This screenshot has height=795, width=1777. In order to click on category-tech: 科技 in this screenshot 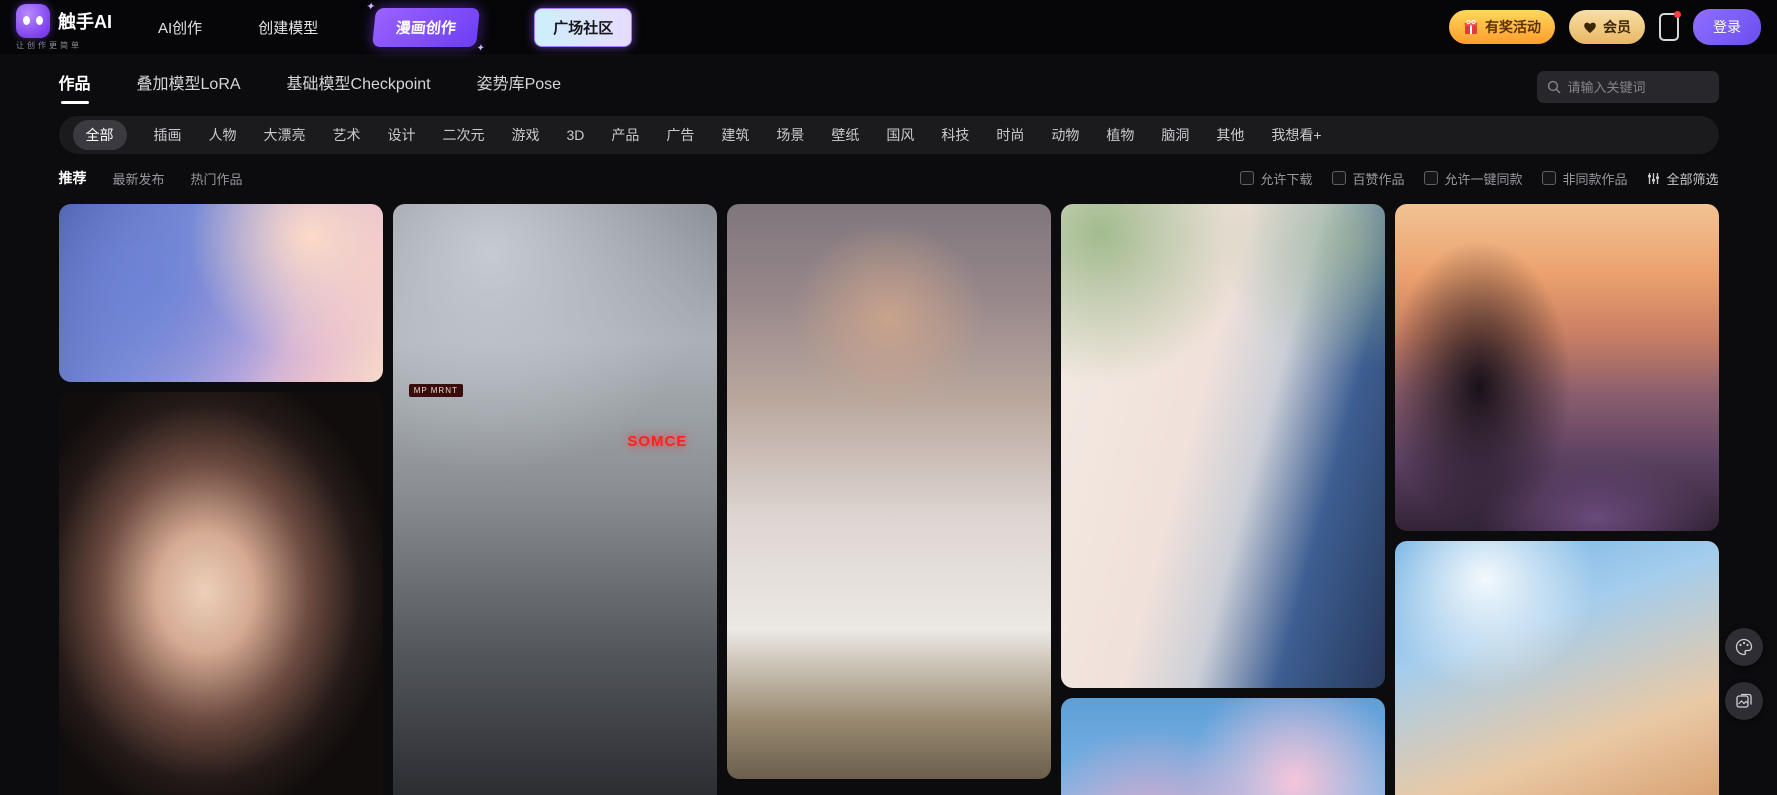, I will do `click(955, 135)`.